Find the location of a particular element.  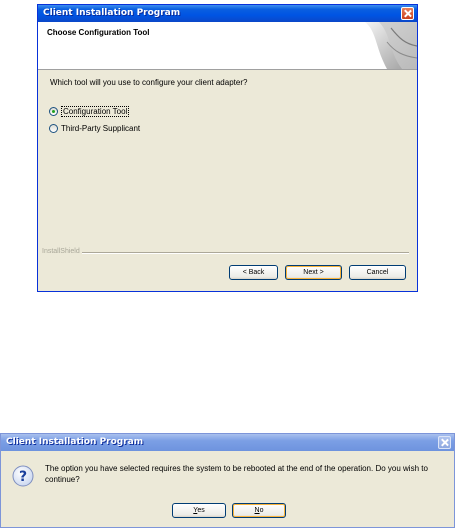

cancel-button-label: Cancel is located at coordinates (377, 272).